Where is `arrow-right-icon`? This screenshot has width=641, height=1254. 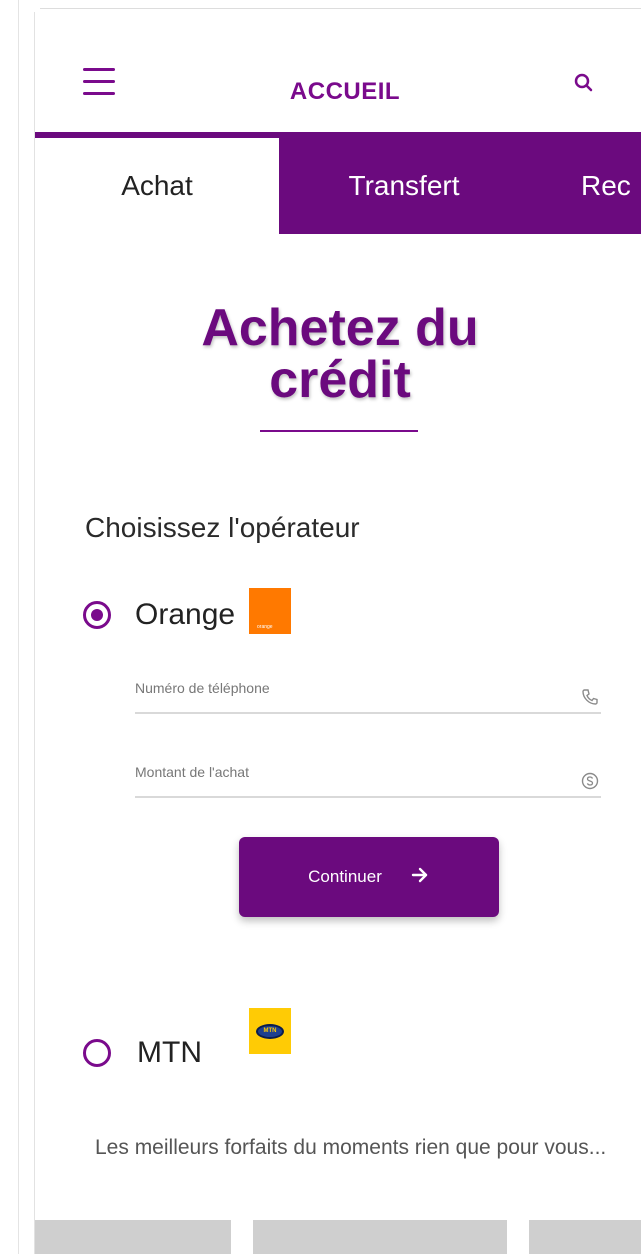
arrow-right-icon is located at coordinates (420, 877).